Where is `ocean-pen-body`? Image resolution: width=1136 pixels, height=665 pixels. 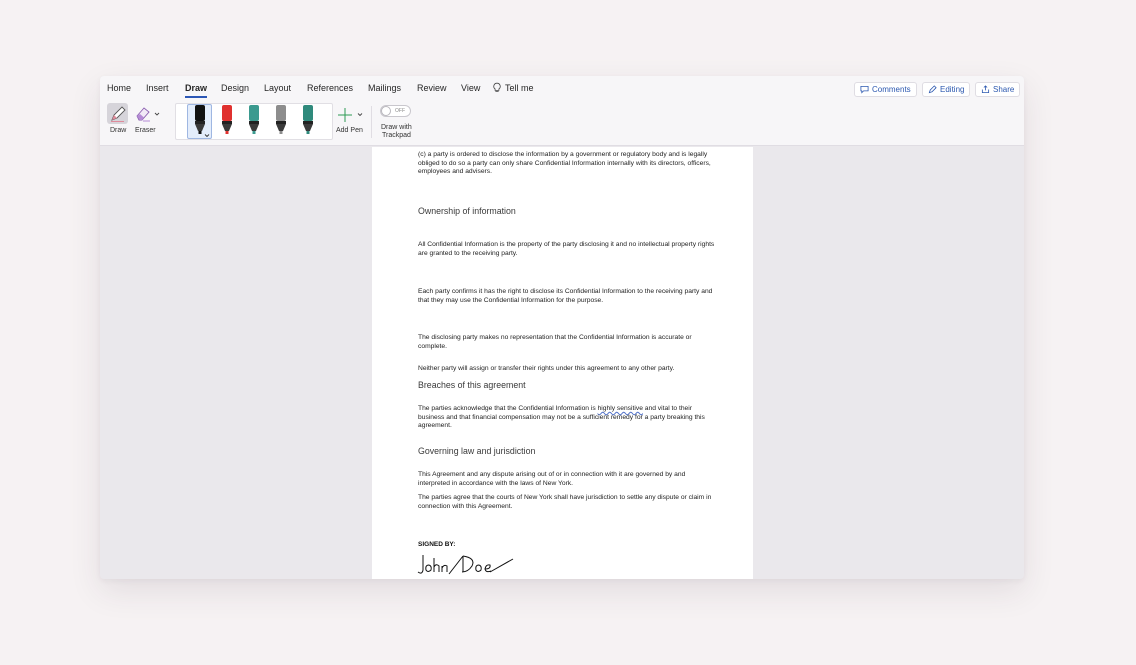
ocean-pen-body is located at coordinates (308, 113).